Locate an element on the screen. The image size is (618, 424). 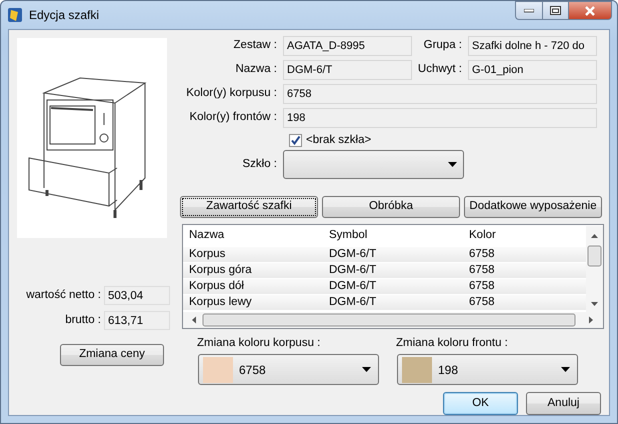
close-icon is located at coordinates (590, 11).